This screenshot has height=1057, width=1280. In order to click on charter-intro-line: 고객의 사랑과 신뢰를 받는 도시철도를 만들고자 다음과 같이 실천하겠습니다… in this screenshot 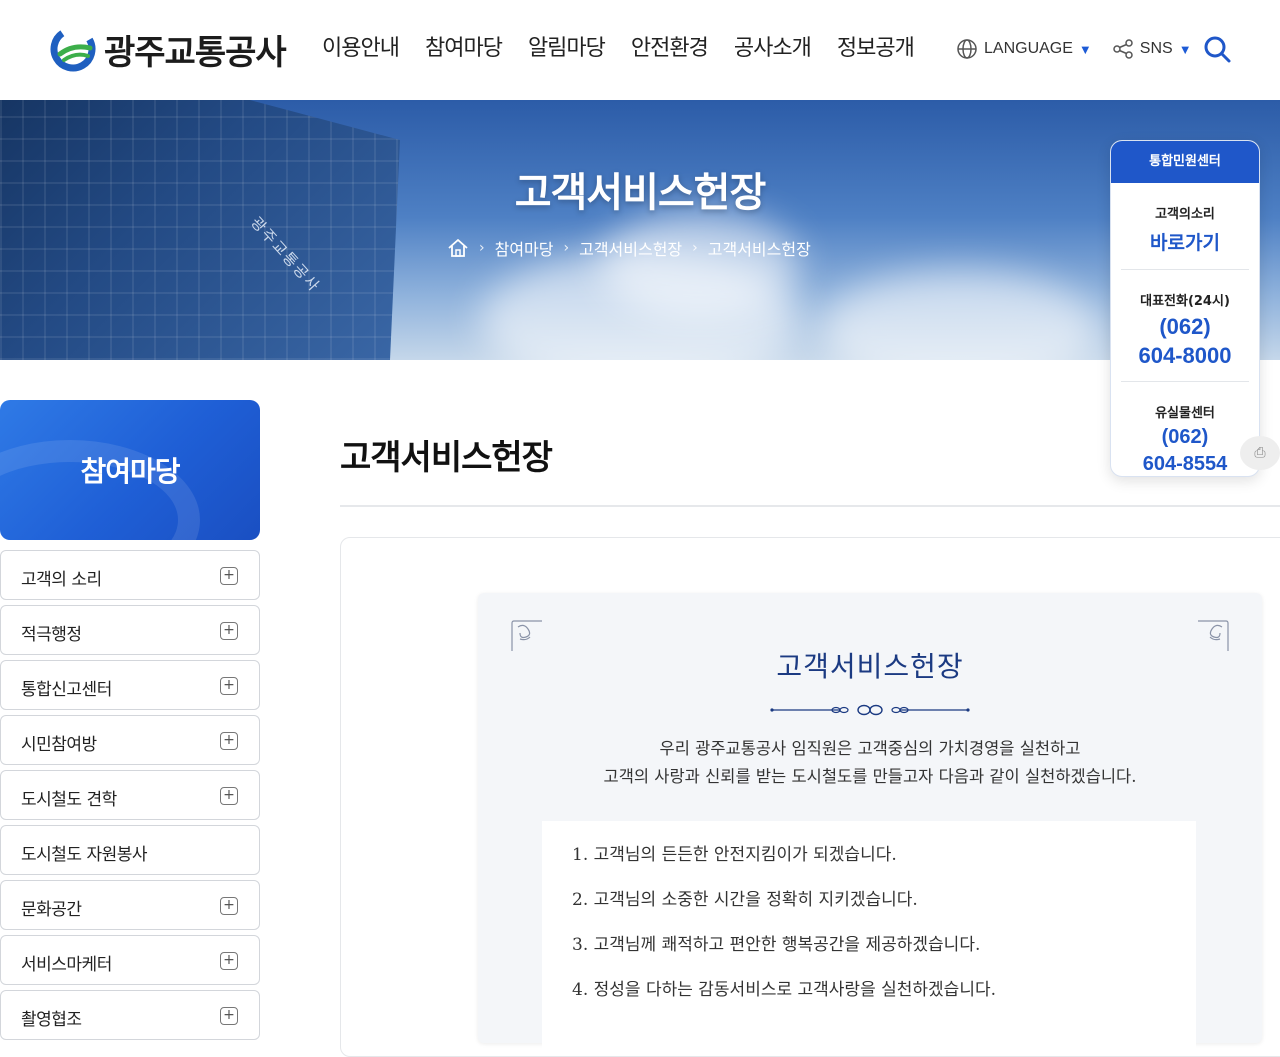, I will do `click(870, 776)`.